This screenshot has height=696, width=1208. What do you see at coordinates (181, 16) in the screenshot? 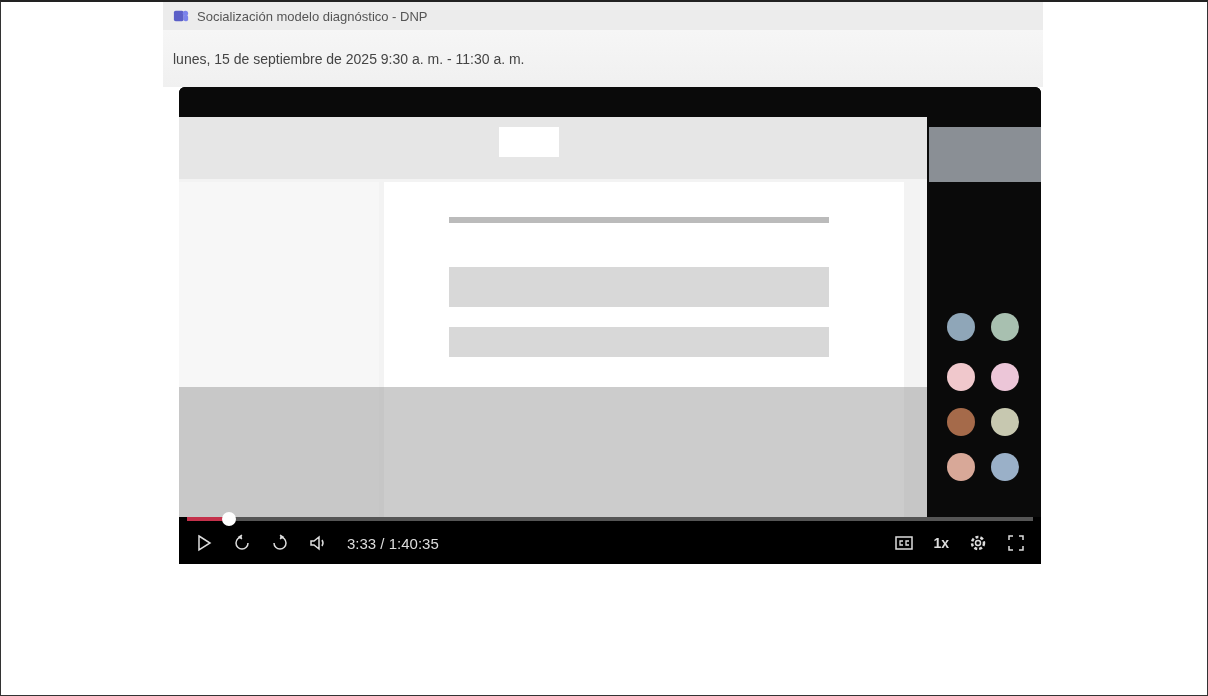
I see `teams-icon` at bounding box center [181, 16].